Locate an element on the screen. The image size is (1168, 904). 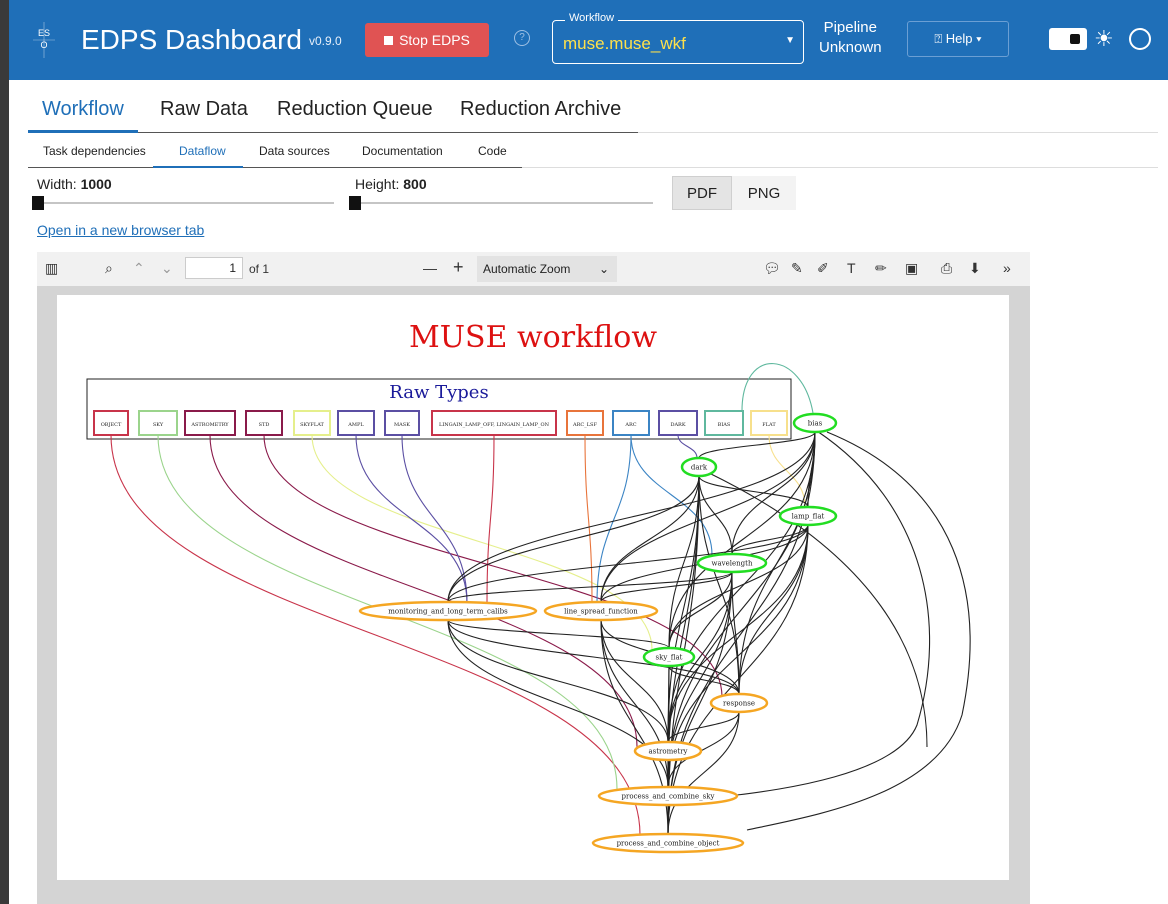
tab-reduction-queue: Reduction Queue is located at coordinates (355, 109).